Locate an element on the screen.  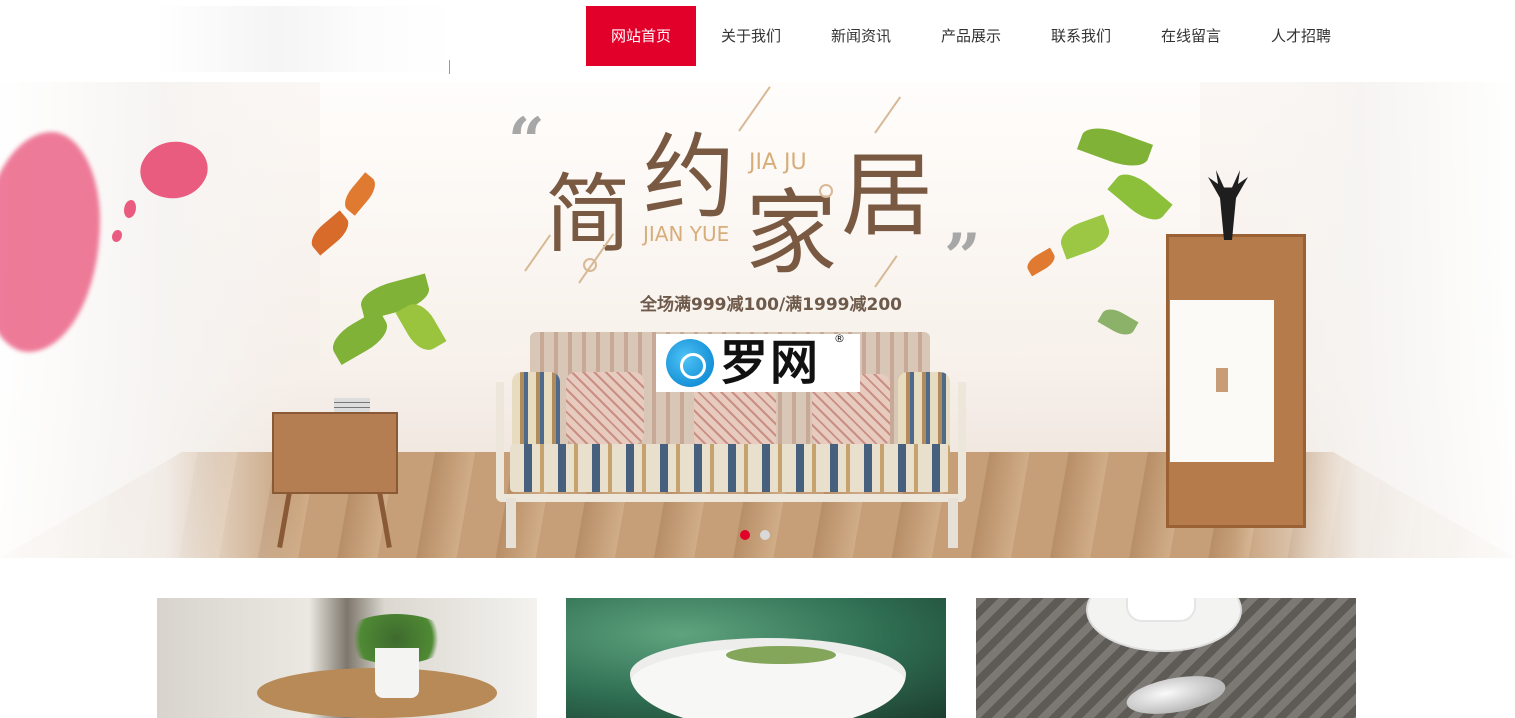
cabinet-knob is located at coordinates (1222, 380).